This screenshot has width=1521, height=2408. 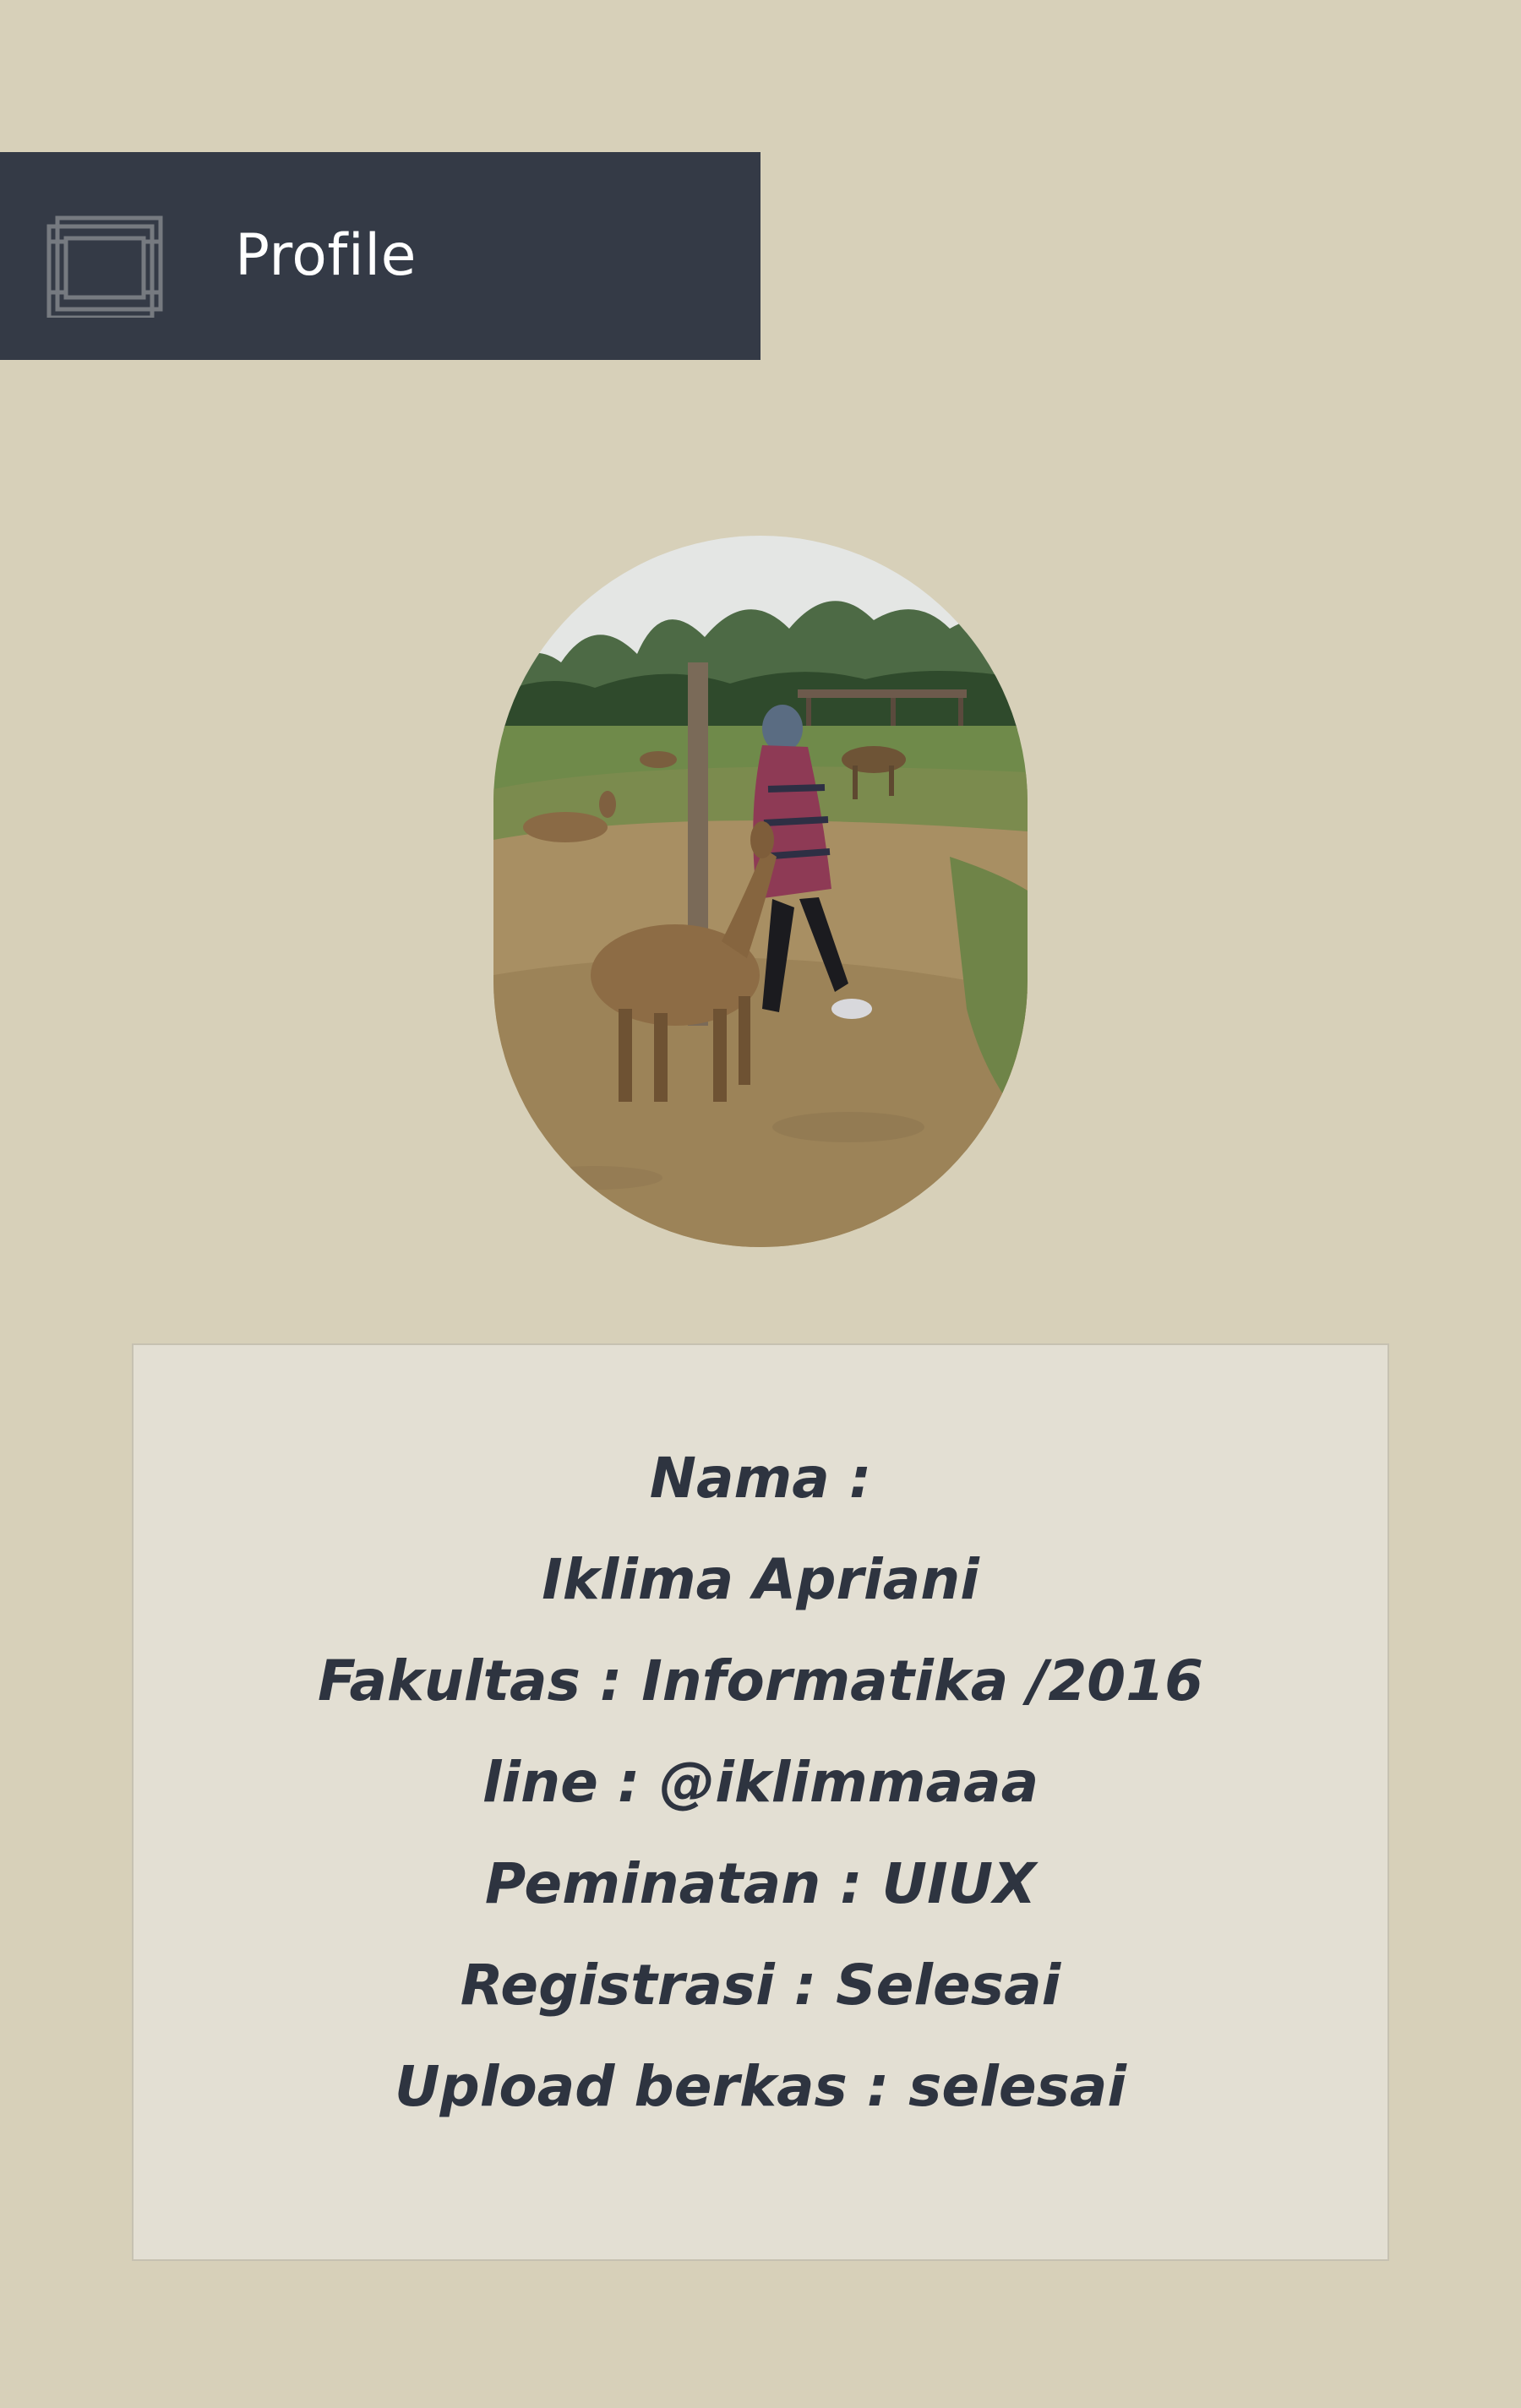 I want to click on page-title: Profile, so click(x=326, y=255).